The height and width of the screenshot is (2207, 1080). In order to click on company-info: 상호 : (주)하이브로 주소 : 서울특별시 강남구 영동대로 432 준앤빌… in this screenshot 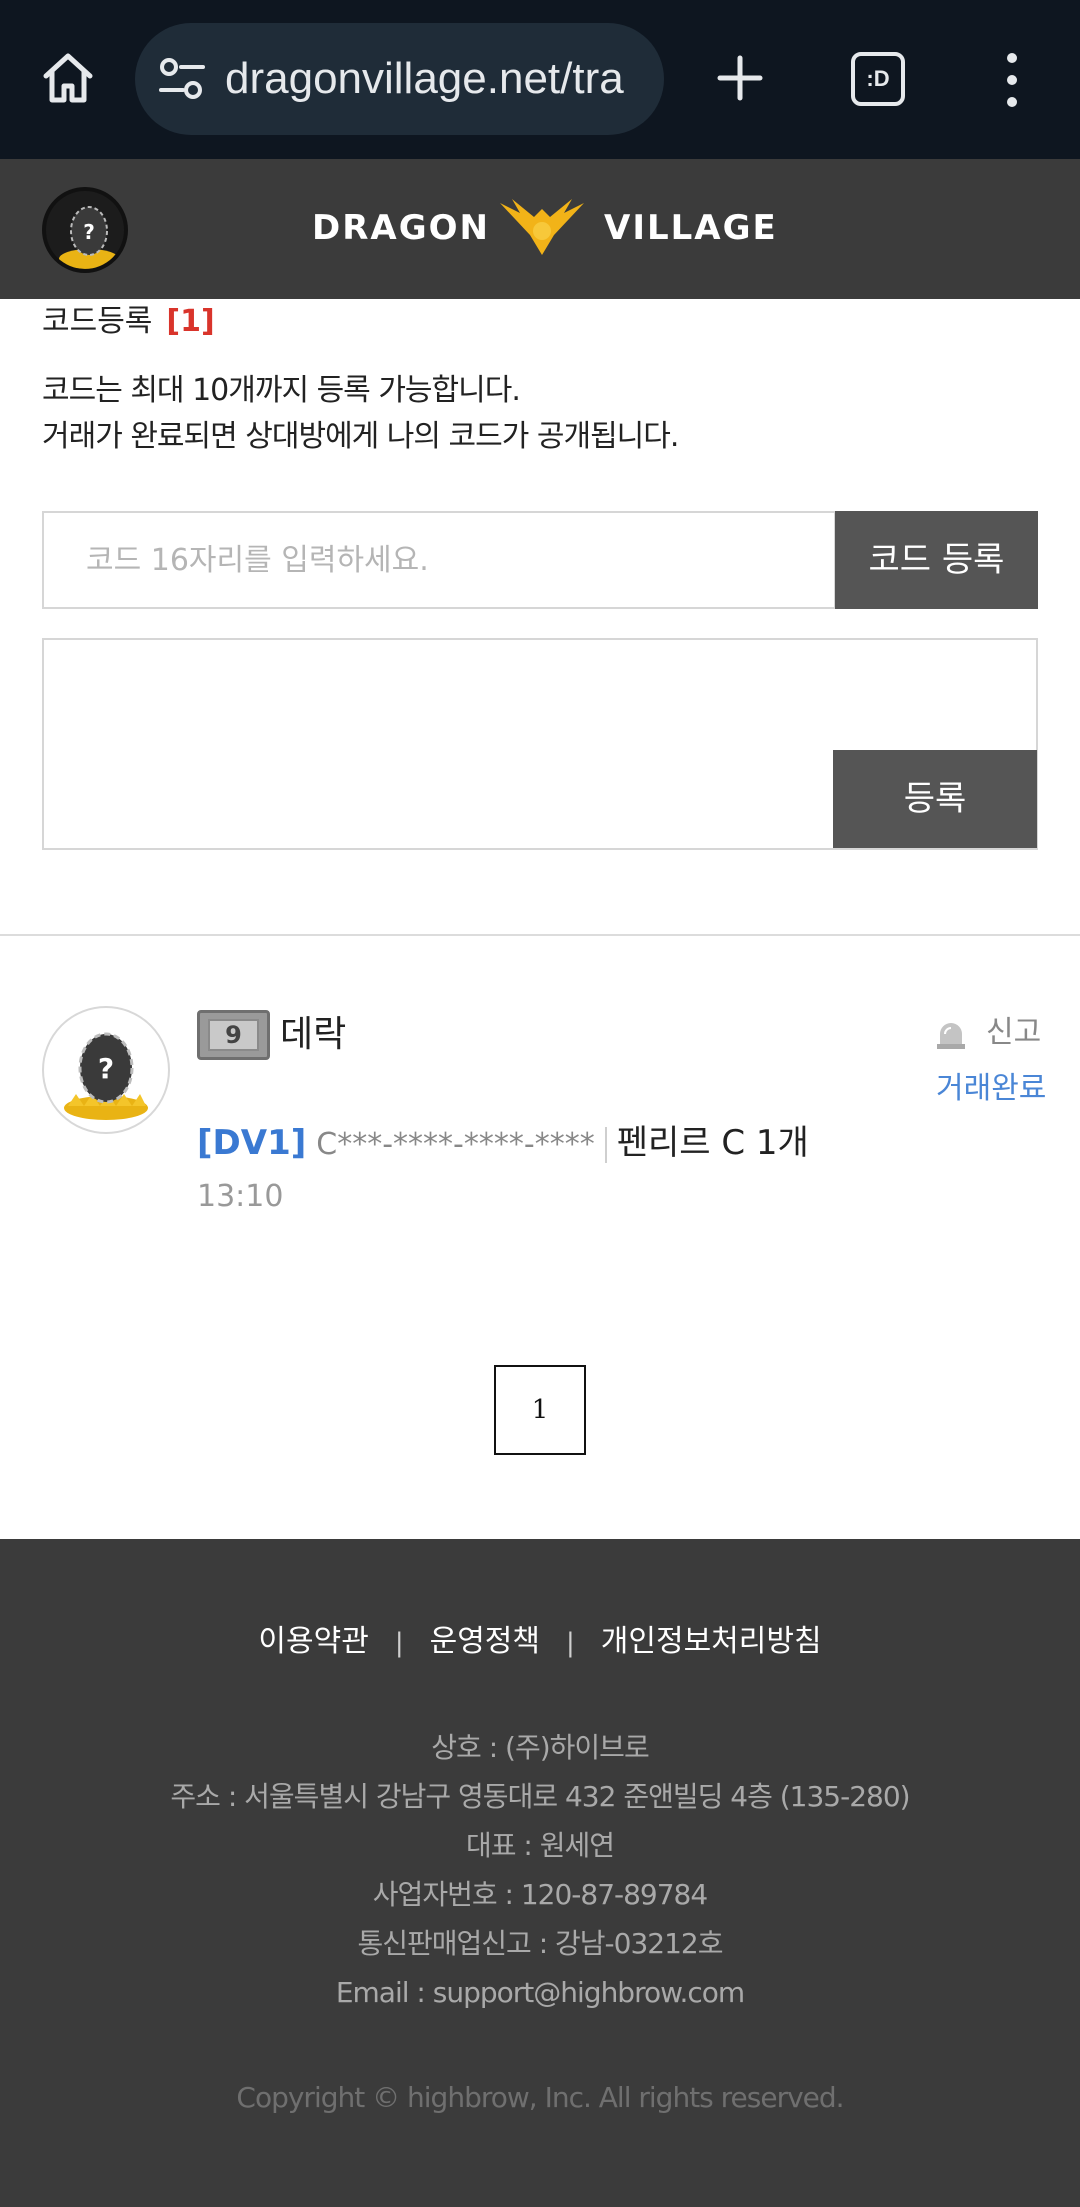, I will do `click(540, 1870)`.